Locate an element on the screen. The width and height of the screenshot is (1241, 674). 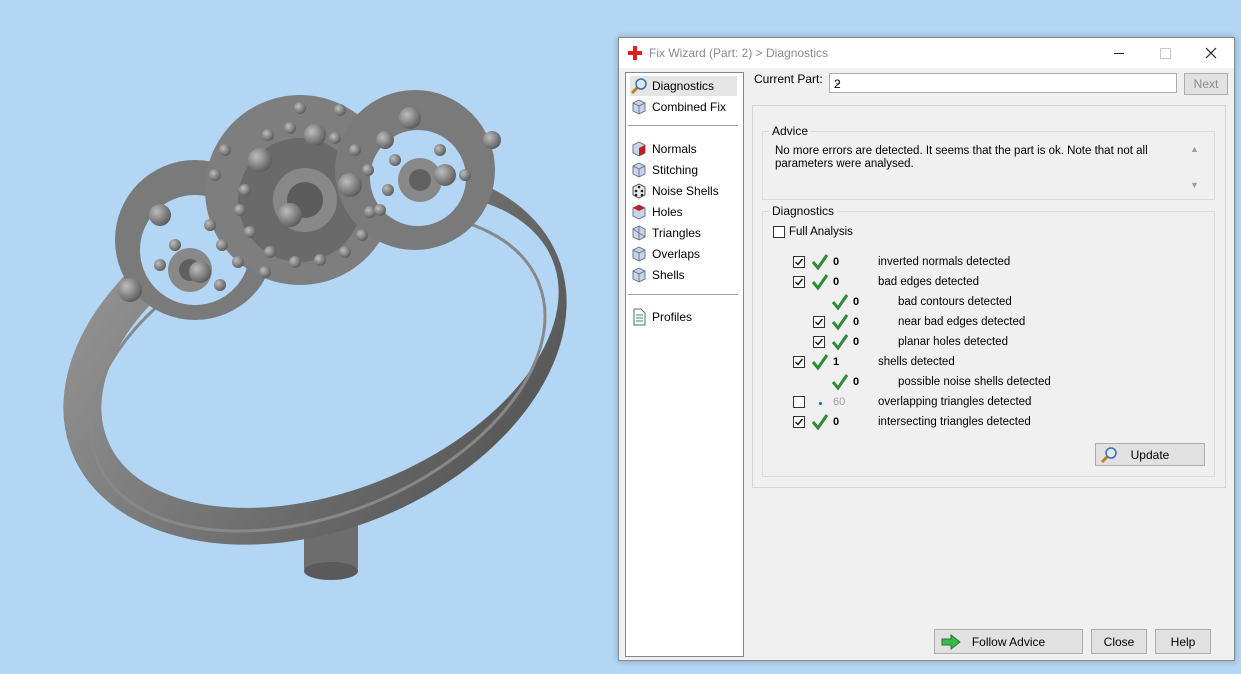
sidebar-item-label: Combined Fix is located at coordinates (689, 107).